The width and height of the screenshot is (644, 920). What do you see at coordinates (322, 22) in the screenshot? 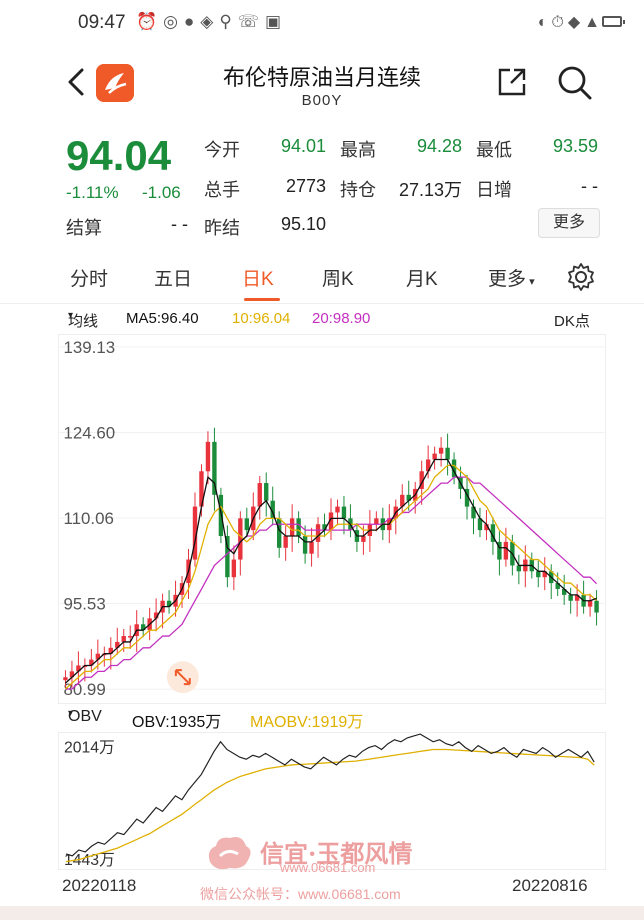
I see `status-bar: 09:47 ⏰◎●◈⚲☏▣ ◐⏱◆▲` at bounding box center [322, 22].